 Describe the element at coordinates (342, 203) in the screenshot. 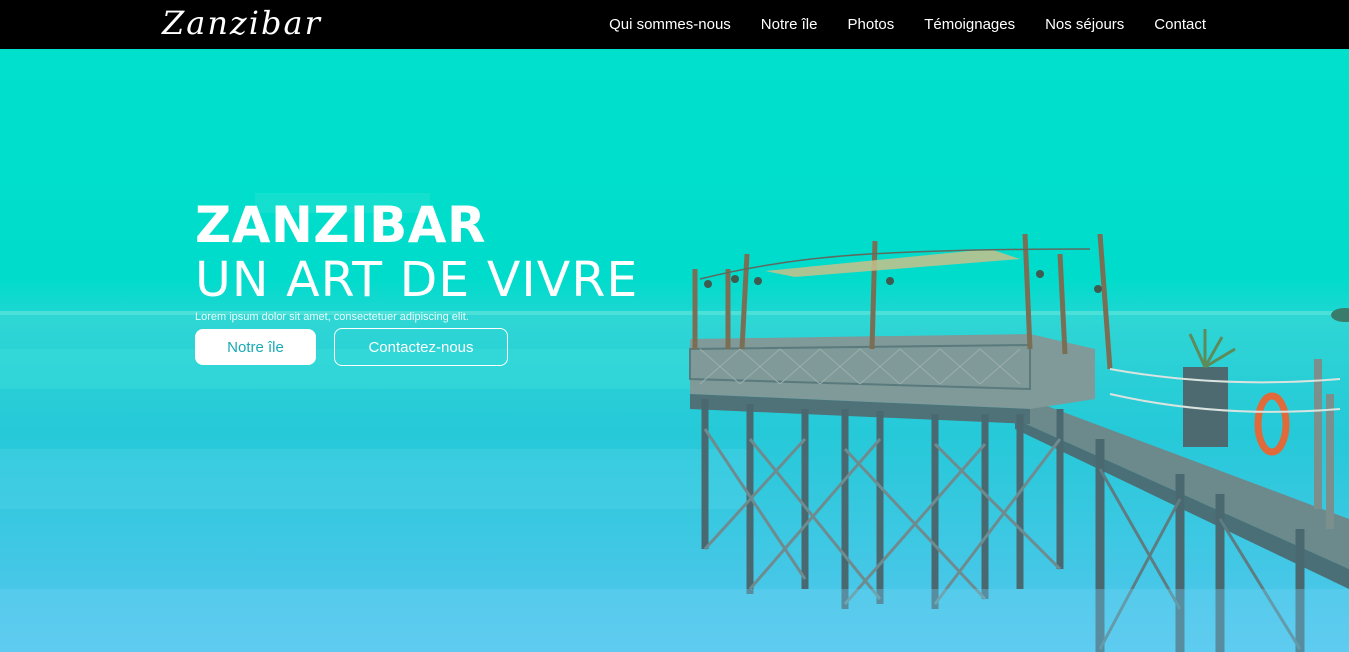

I see `ghost-overlay-label` at that location.